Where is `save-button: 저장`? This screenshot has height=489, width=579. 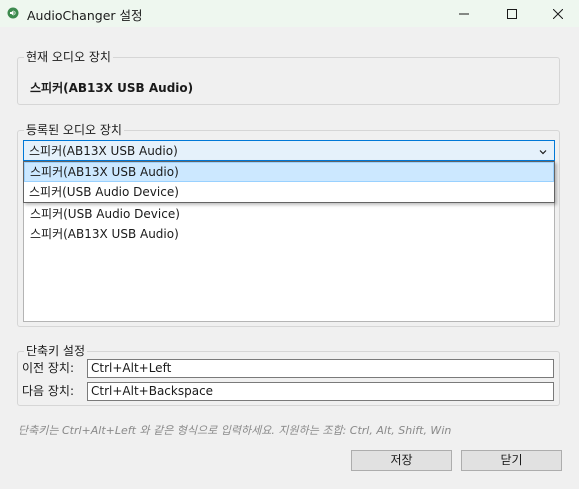 save-button: 저장 is located at coordinates (401, 460).